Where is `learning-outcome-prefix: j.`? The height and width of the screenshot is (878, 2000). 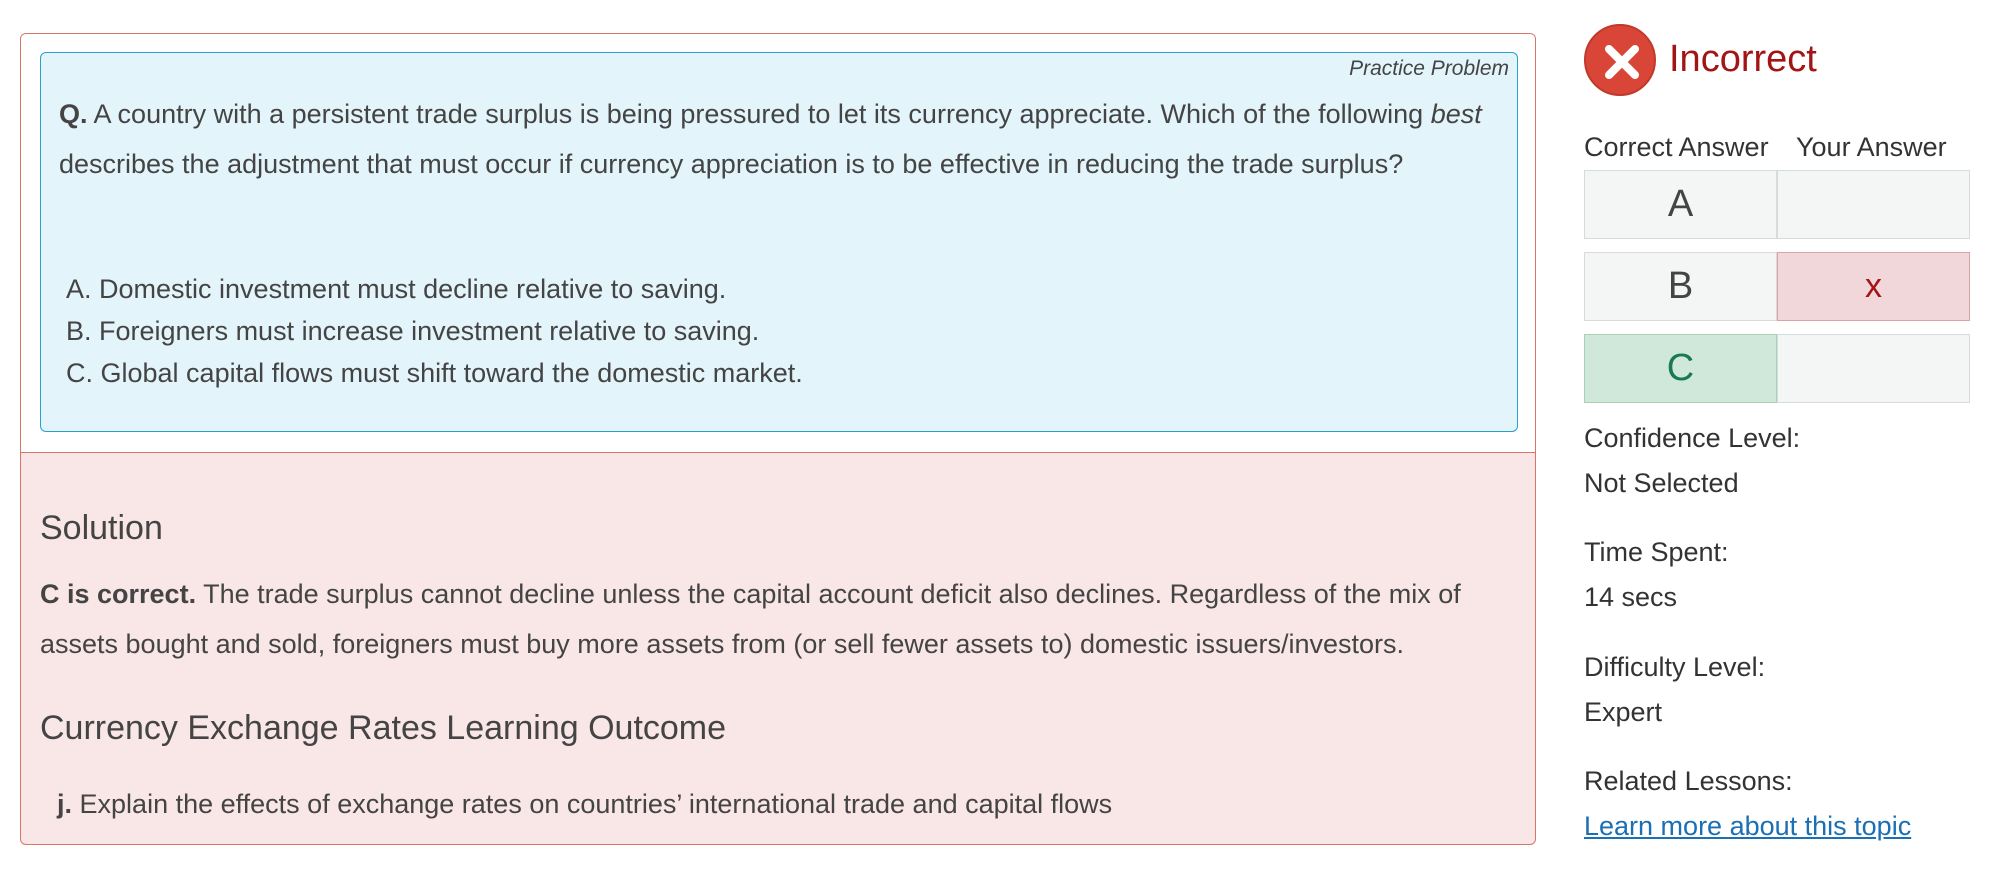 learning-outcome-prefix: j. is located at coordinates (65, 804).